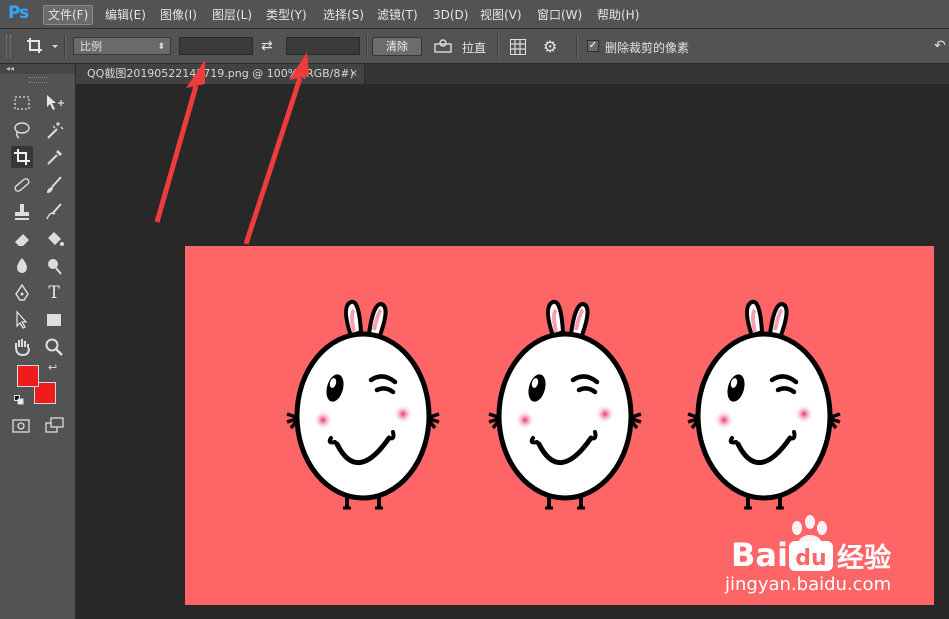 The height and width of the screenshot is (619, 949). What do you see at coordinates (518, 47) in the screenshot?
I see `grid-overlay-icon` at bounding box center [518, 47].